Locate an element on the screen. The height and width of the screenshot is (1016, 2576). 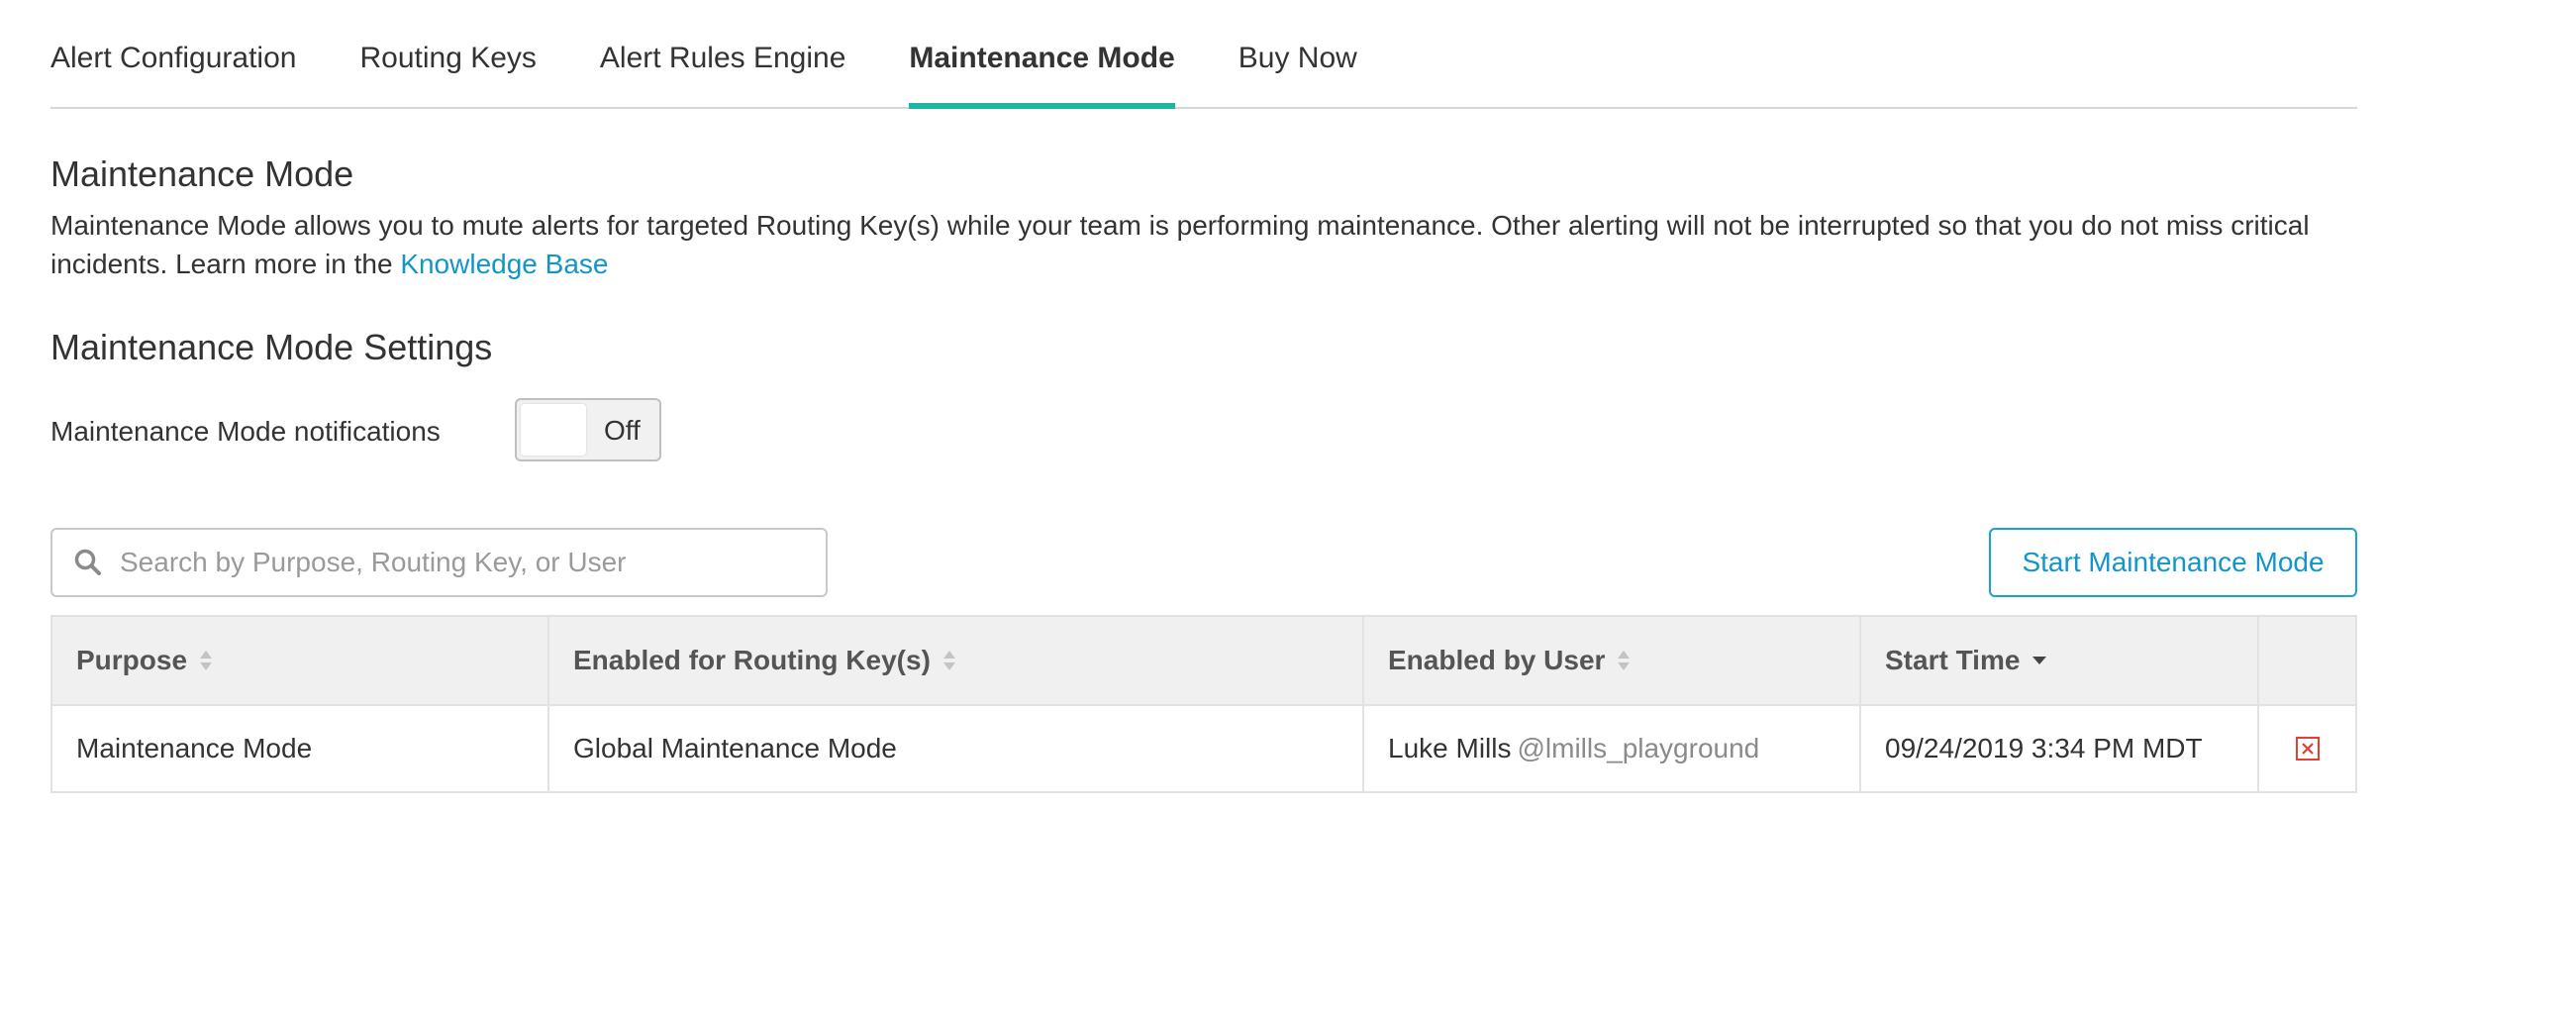
cell-purpose: Maintenance Mode is located at coordinates (301, 748).